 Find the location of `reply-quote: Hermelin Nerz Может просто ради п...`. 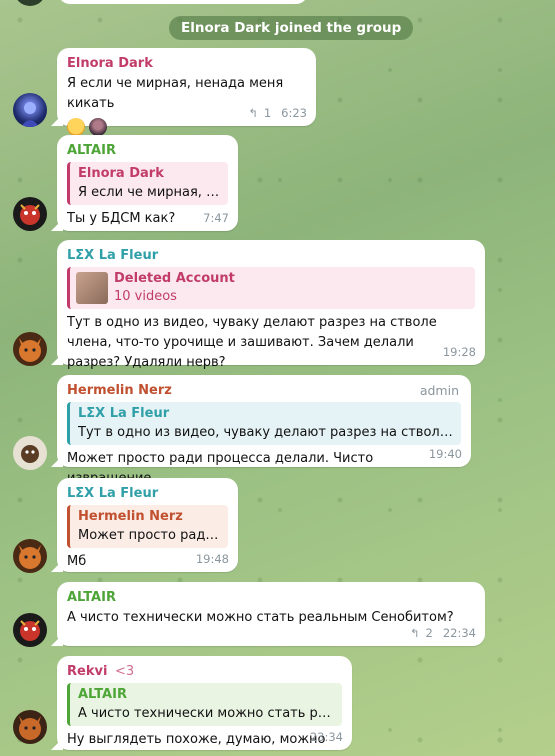

reply-quote: Hermelin Nerz Может просто ради п... is located at coordinates (147, 526).